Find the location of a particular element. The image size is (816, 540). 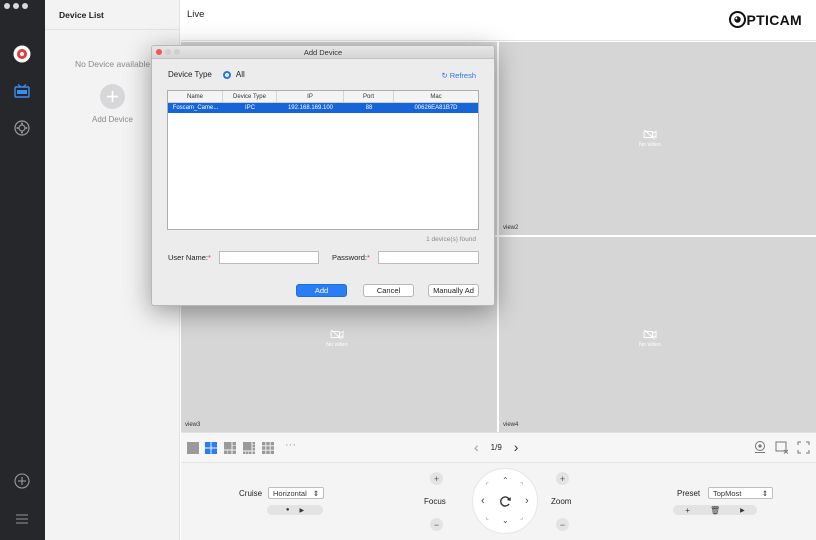

layout-4-icon is located at coordinates (211, 448).